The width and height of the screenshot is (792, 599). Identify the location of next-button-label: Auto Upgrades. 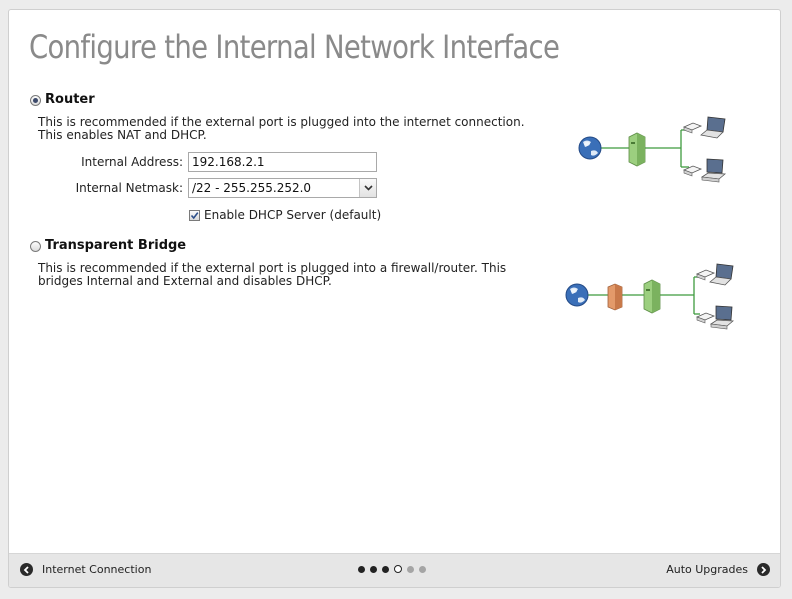
(707, 569).